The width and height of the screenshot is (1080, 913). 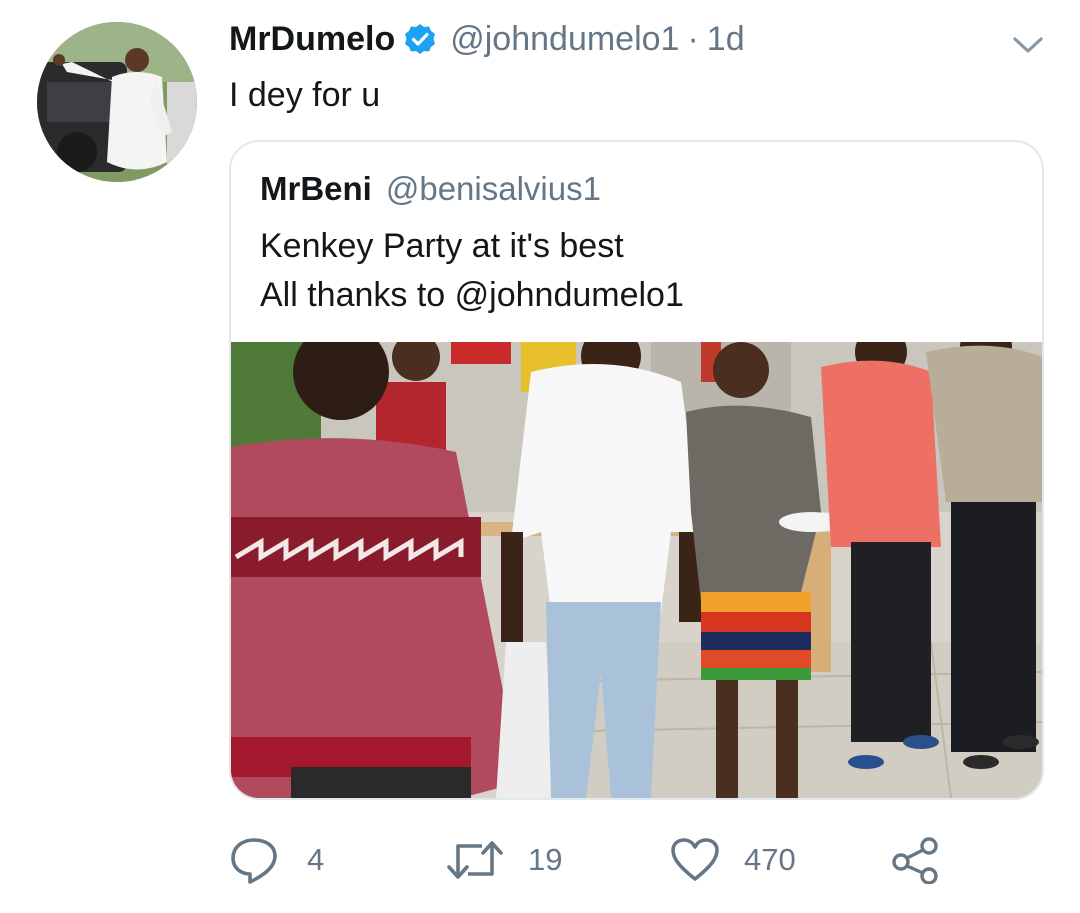 I want to click on quoted-tweet-header: MrBeni @benisalvius1, so click(x=430, y=189).